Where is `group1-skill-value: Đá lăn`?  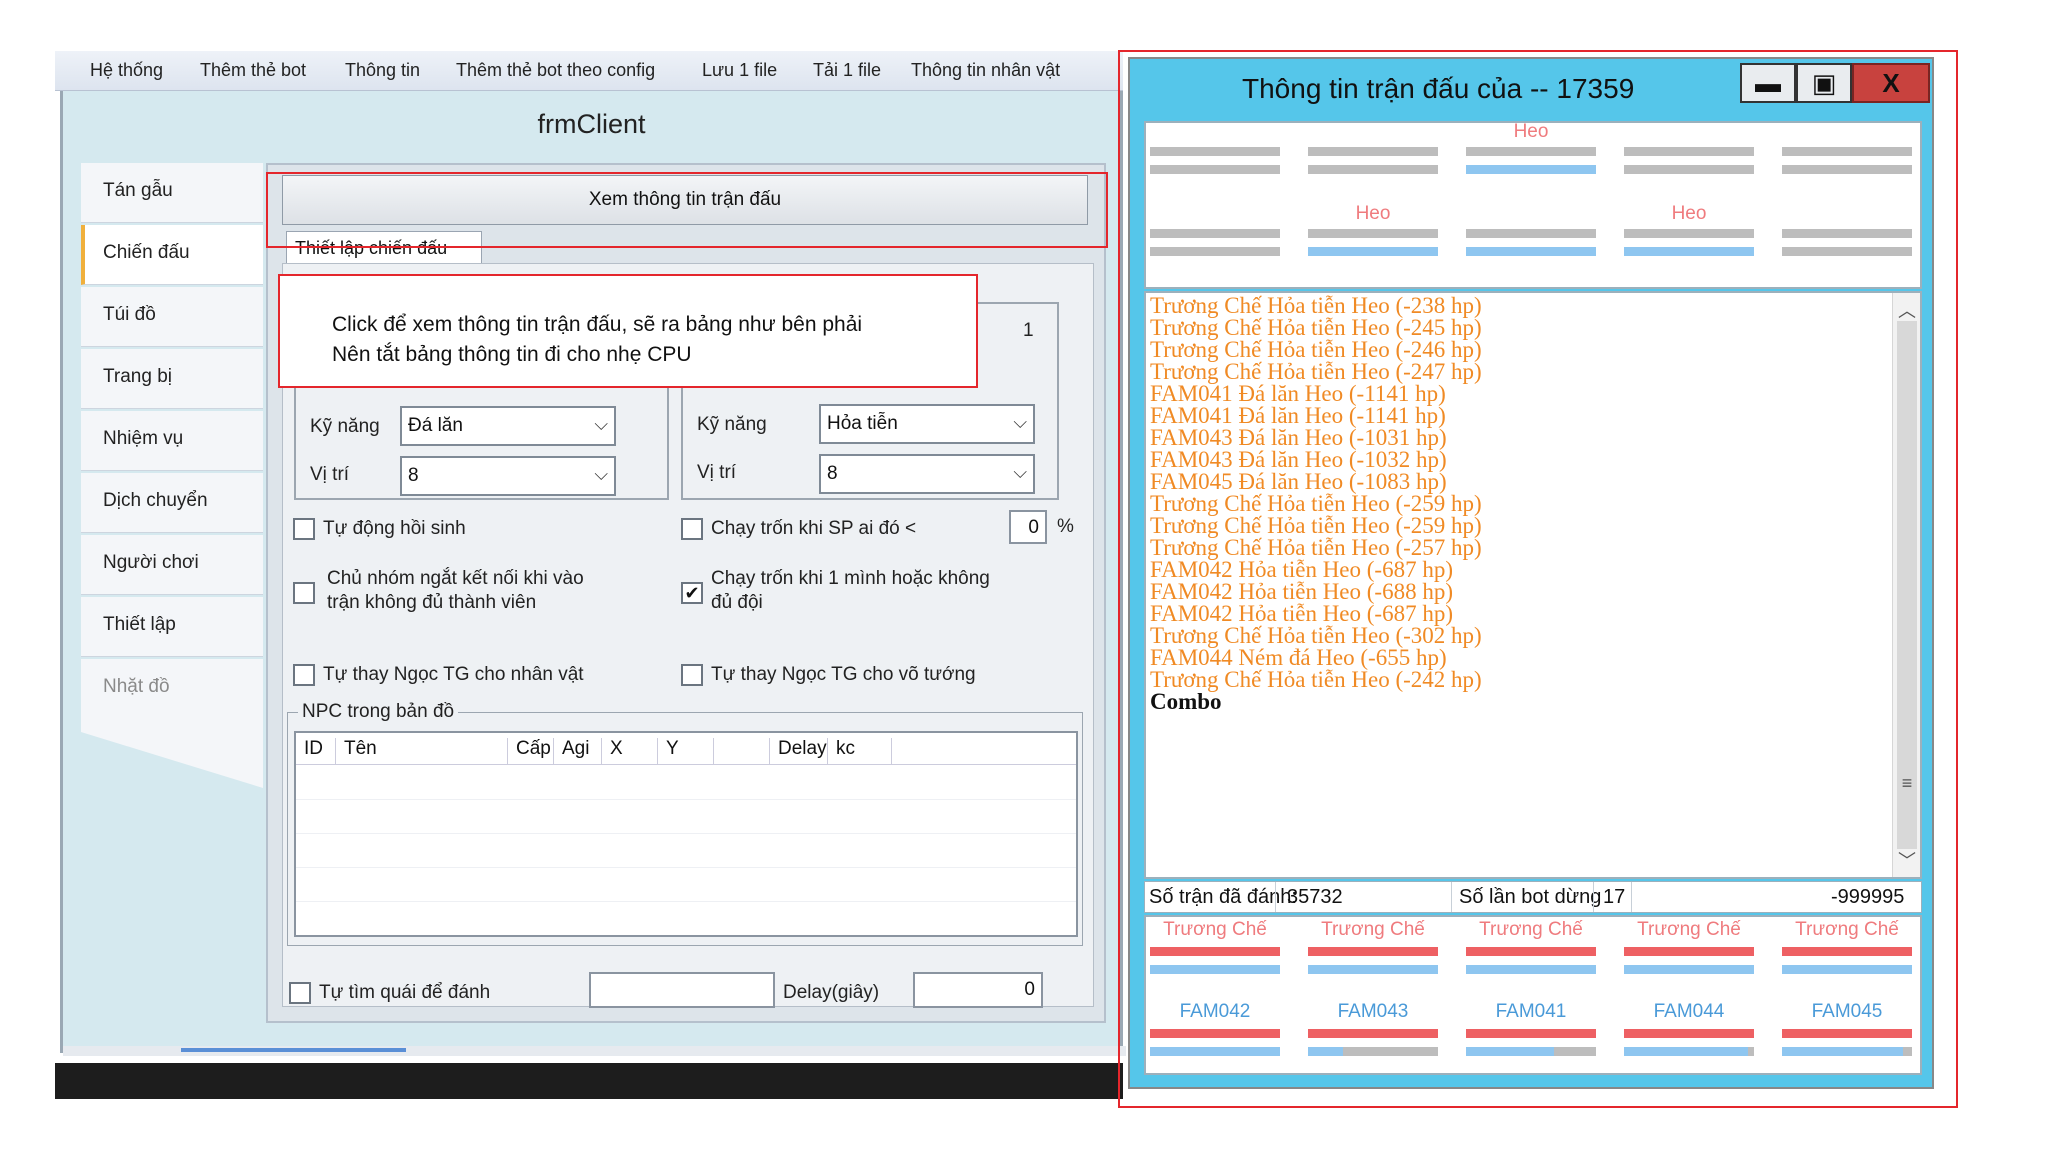
group1-skill-value: Đá lăn is located at coordinates (435, 425).